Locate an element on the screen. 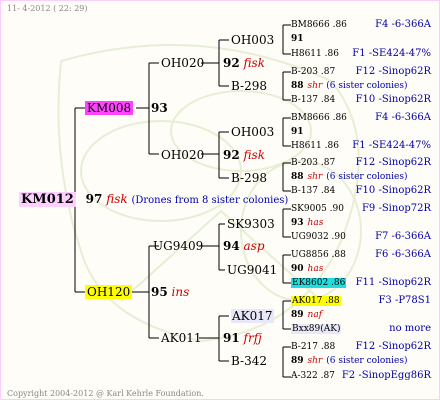 The height and width of the screenshot is (400, 440). dam-name: KM008 is located at coordinates (109, 108).